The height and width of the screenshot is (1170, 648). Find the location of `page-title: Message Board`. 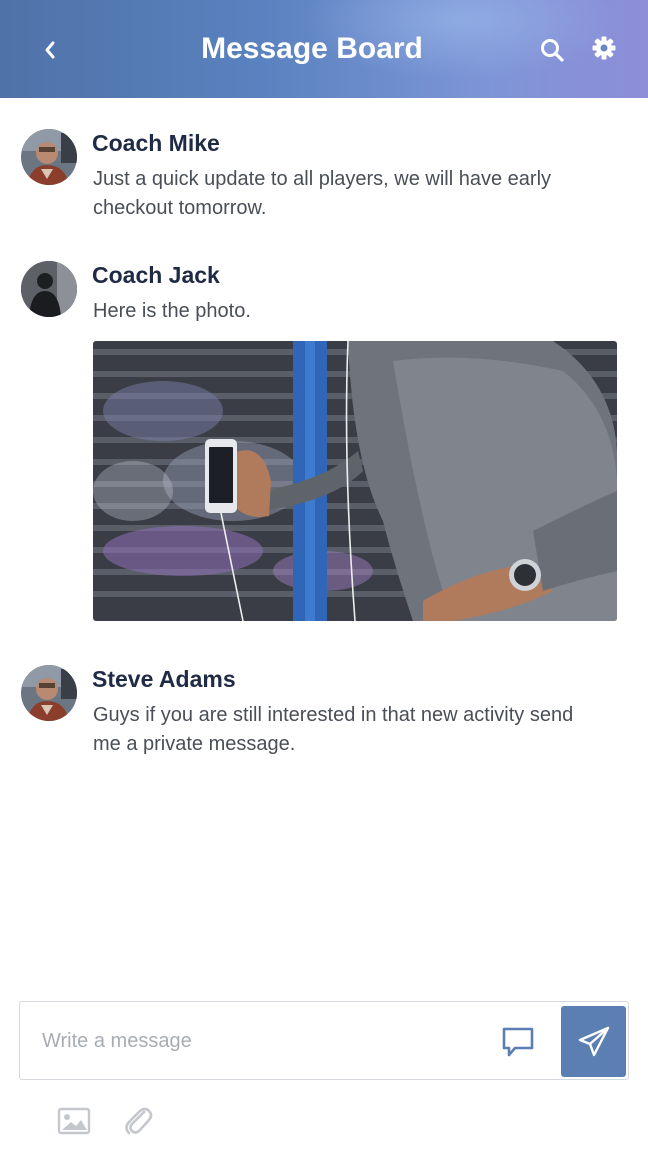

page-title: Message Board is located at coordinates (312, 48).